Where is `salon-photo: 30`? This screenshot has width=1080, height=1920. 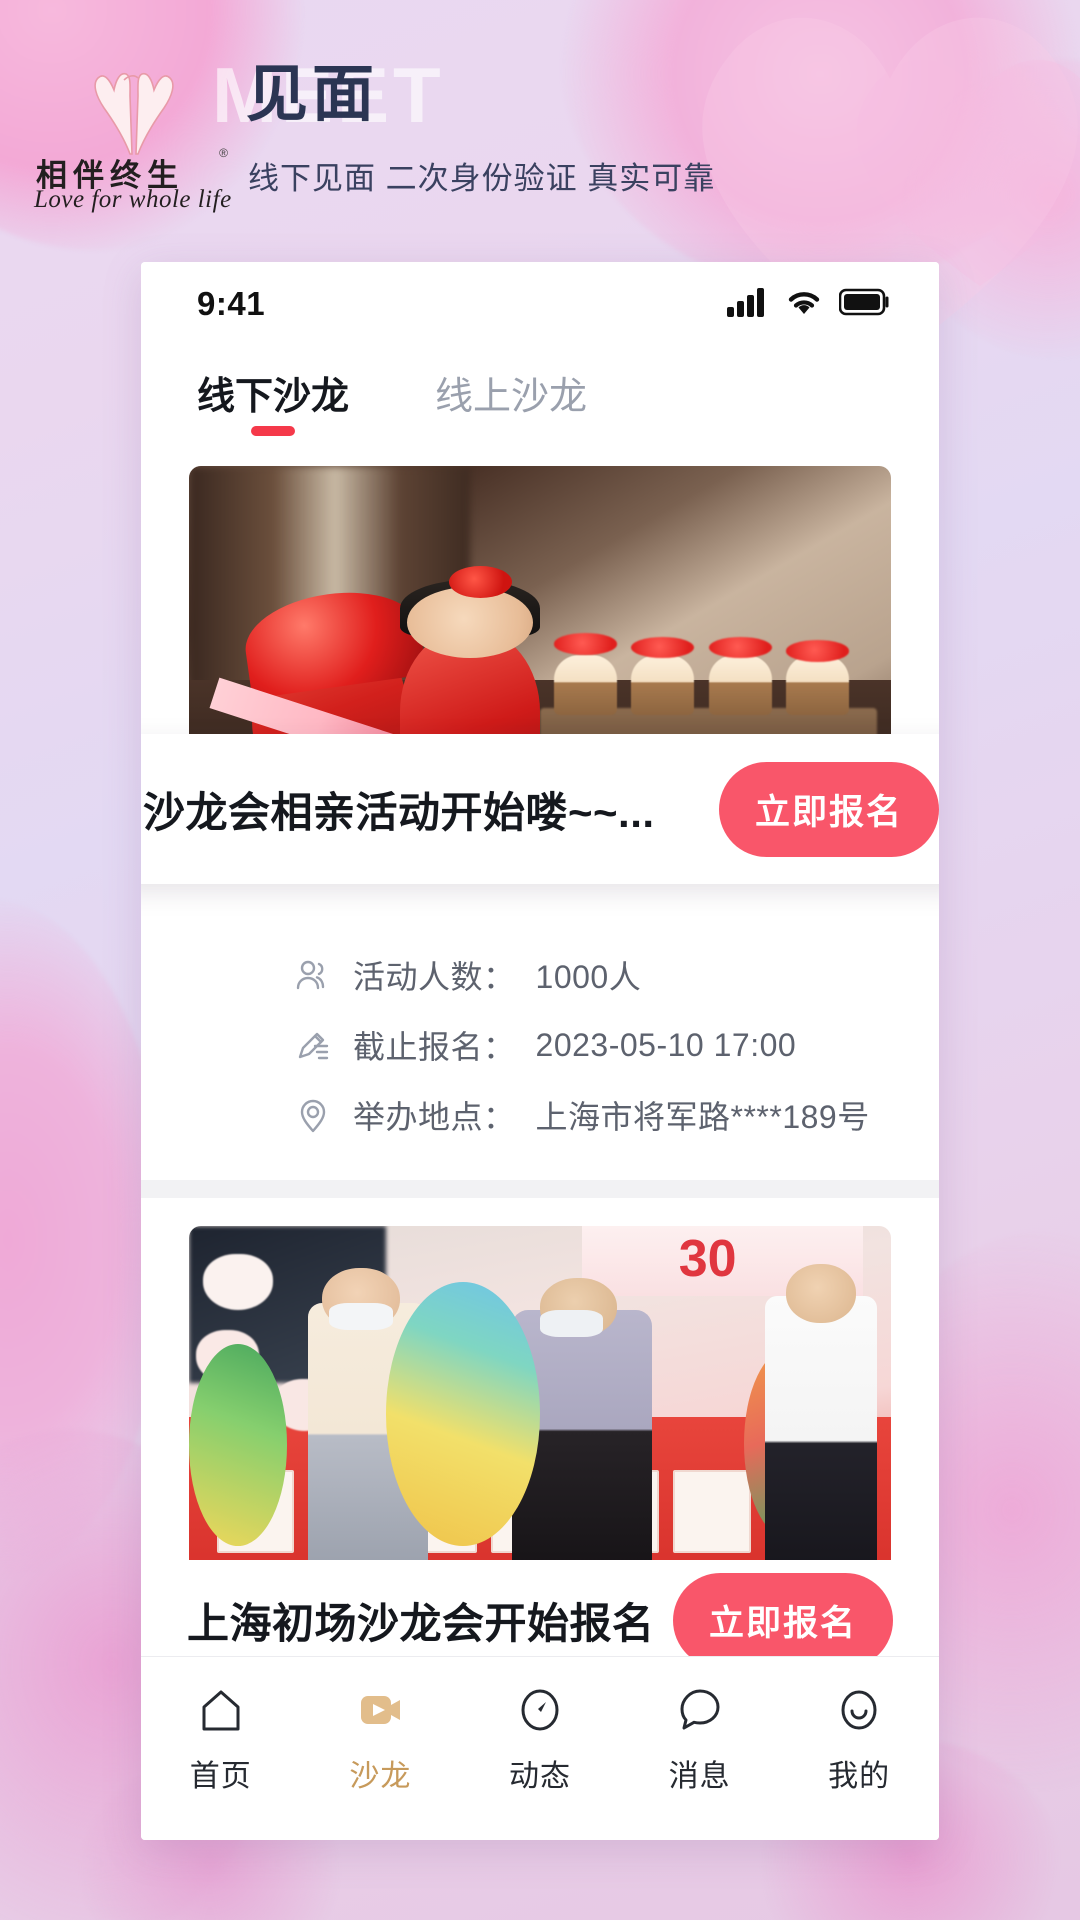
salon-photo: 30 is located at coordinates (540, 1400).